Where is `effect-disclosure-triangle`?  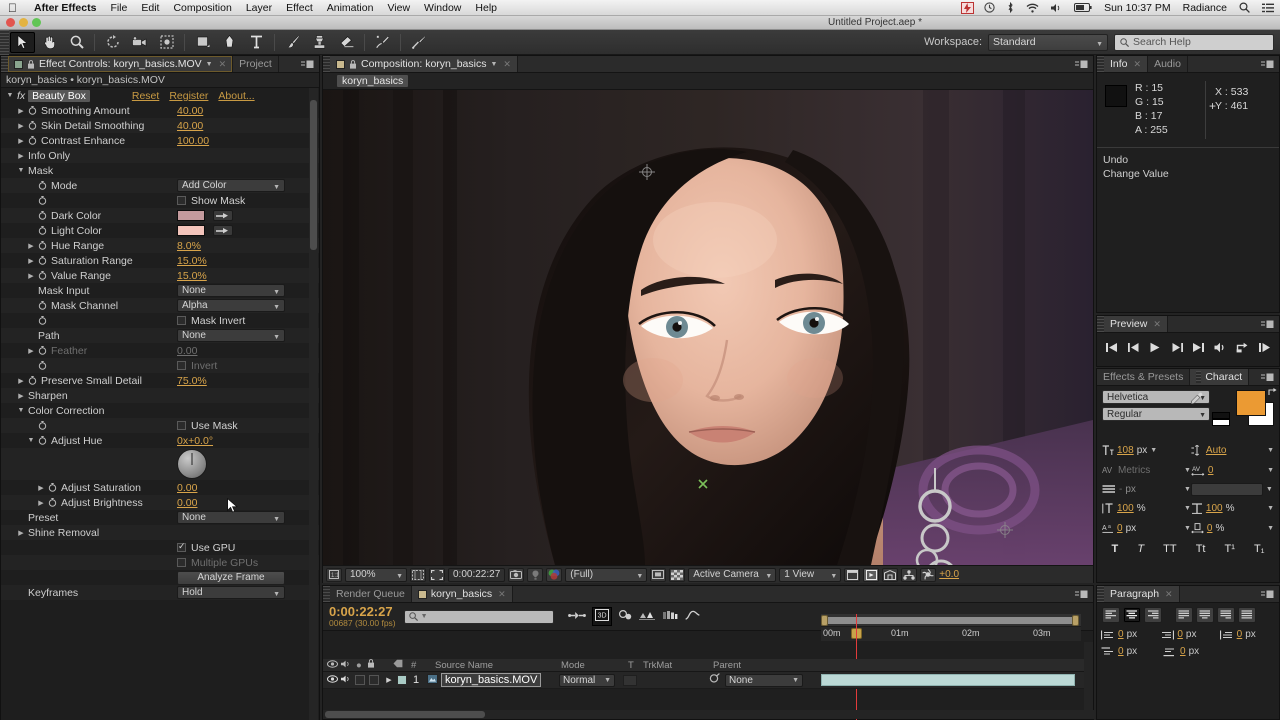 effect-disclosure-triangle is located at coordinates (10, 95).